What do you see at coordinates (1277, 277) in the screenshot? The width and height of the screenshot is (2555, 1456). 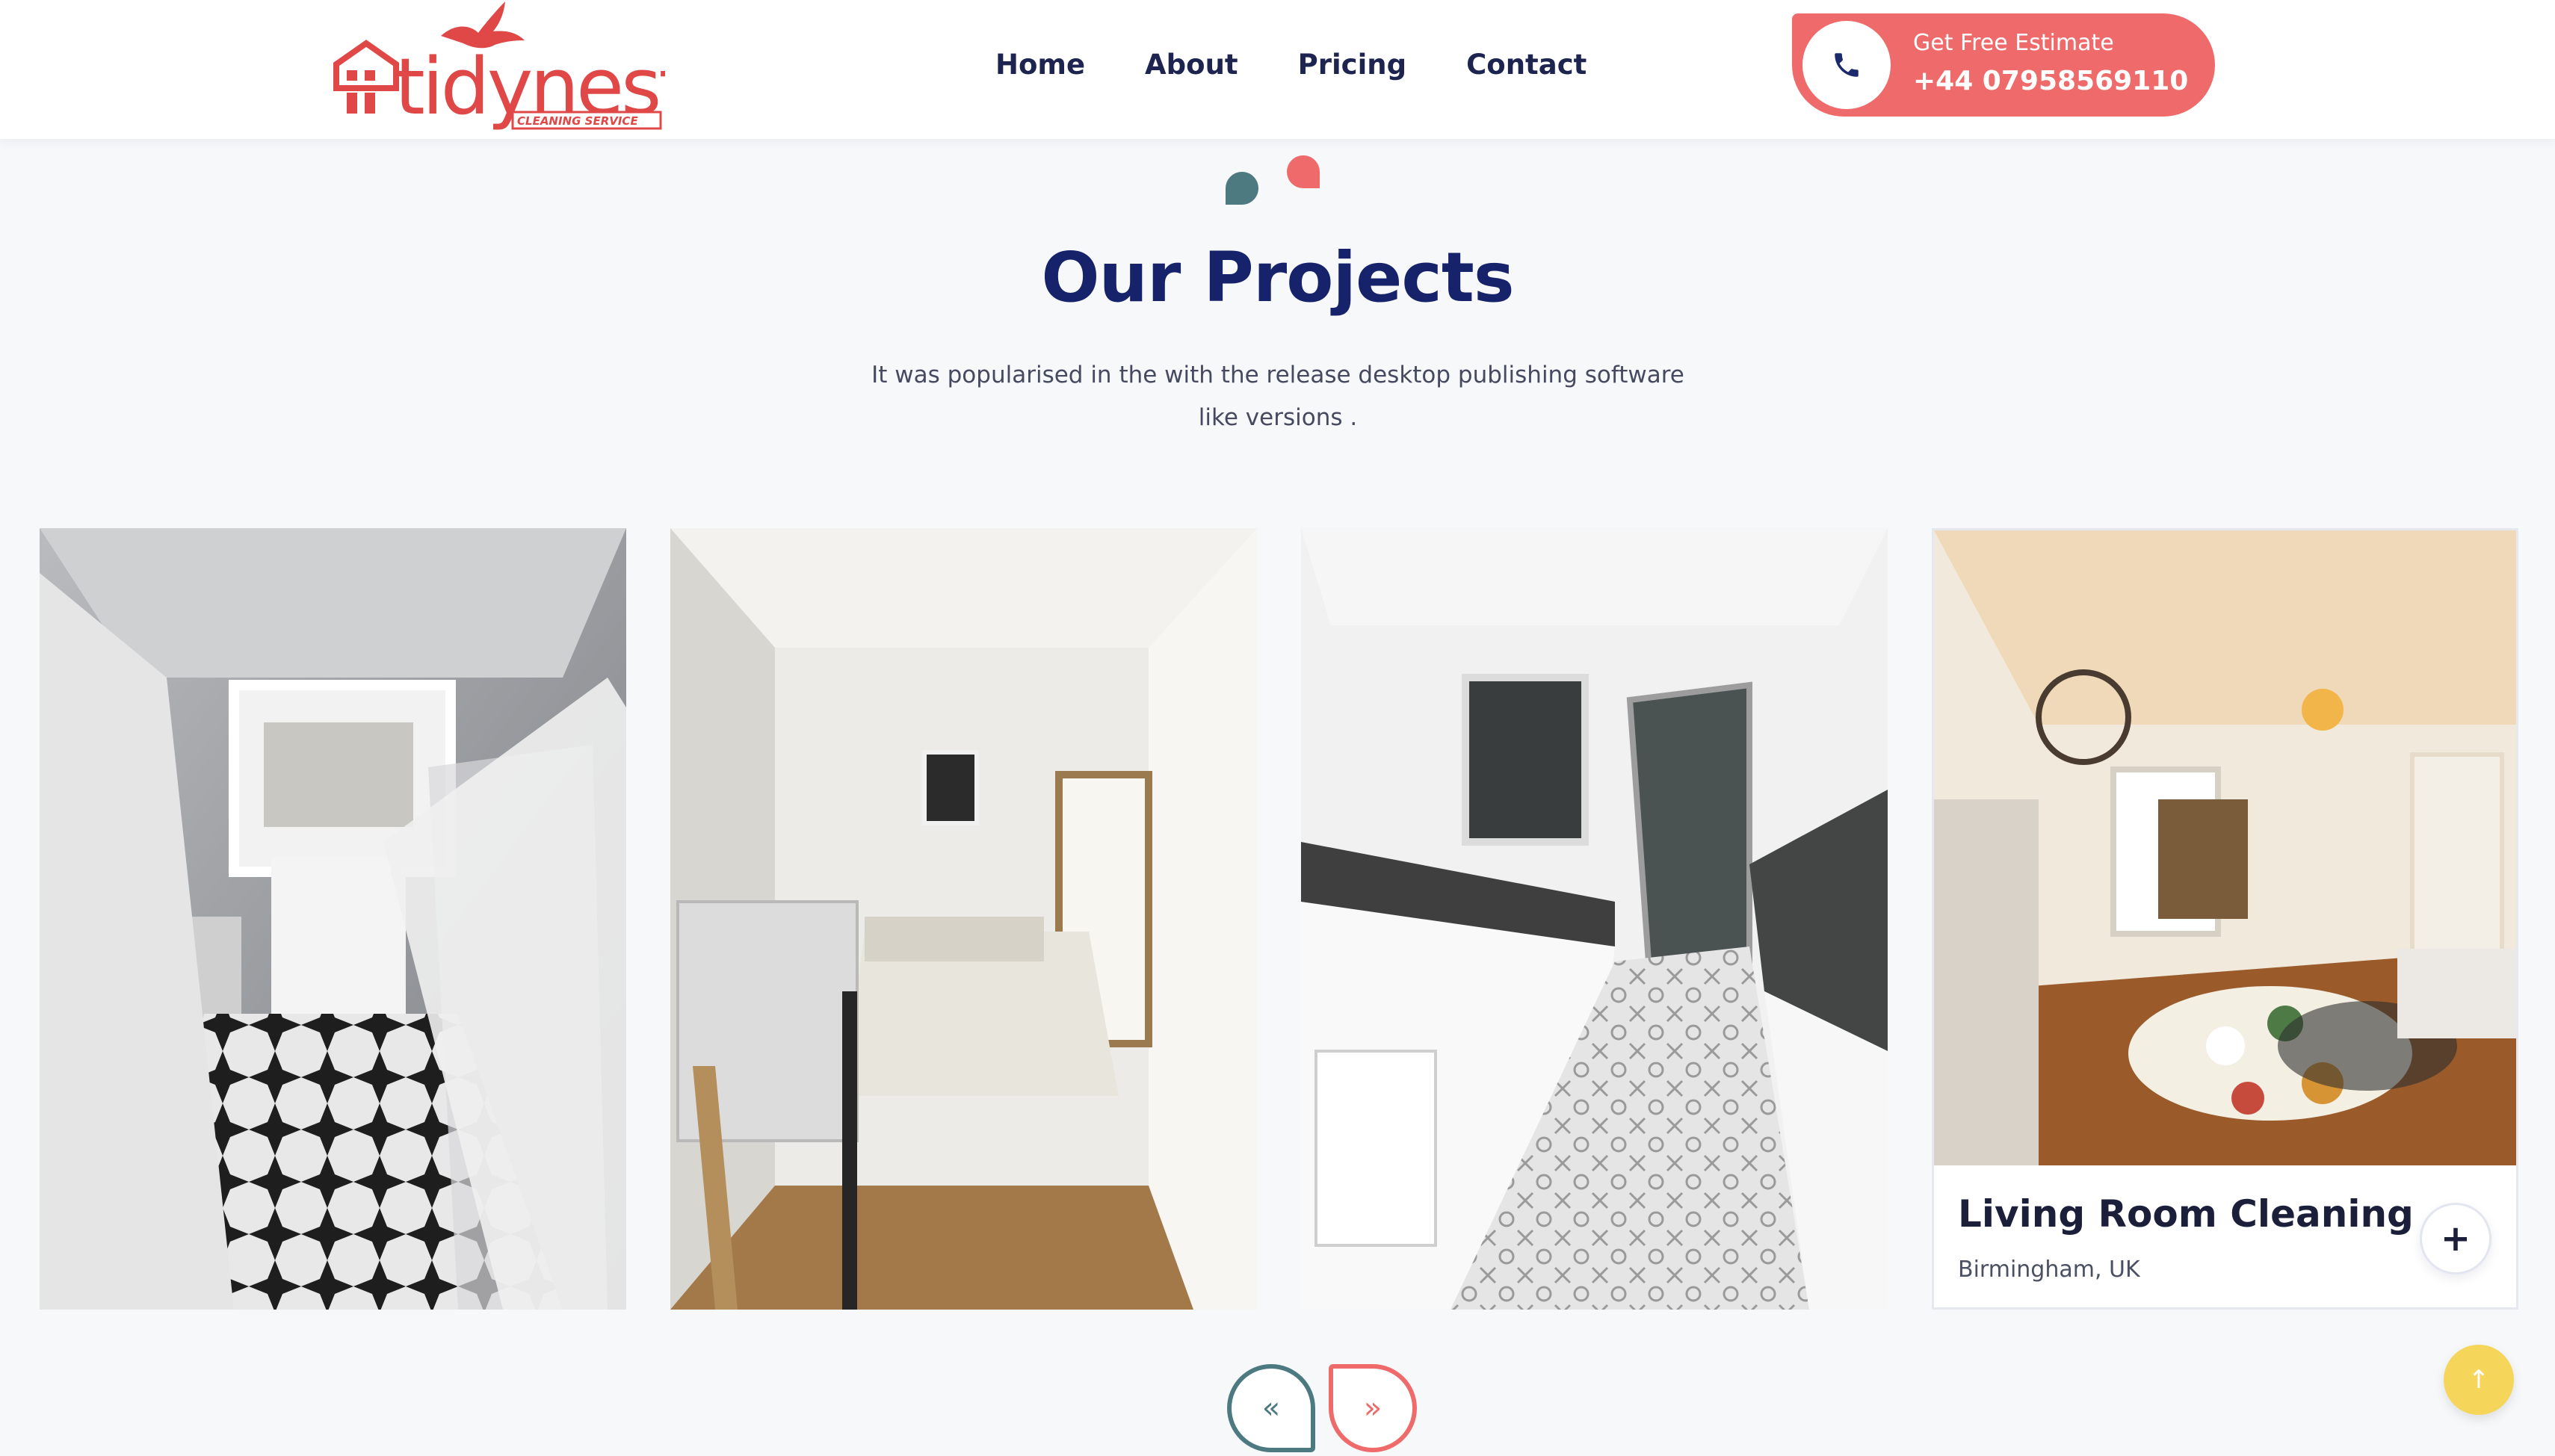 I see `section-title: Our Projects` at bounding box center [1277, 277].